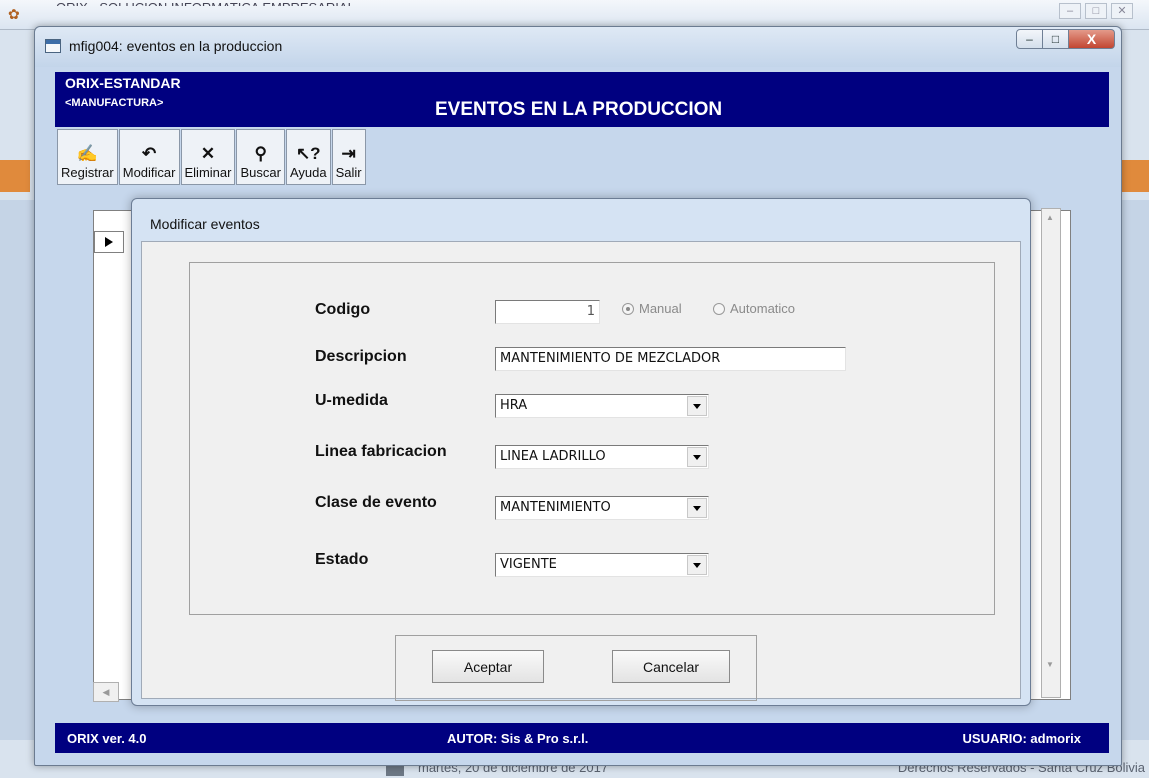 Image resolution: width=1149 pixels, height=778 pixels. What do you see at coordinates (578, 47) in the screenshot?
I see `window-titlebar: mfig004: eventos en la produccion – □ X` at bounding box center [578, 47].